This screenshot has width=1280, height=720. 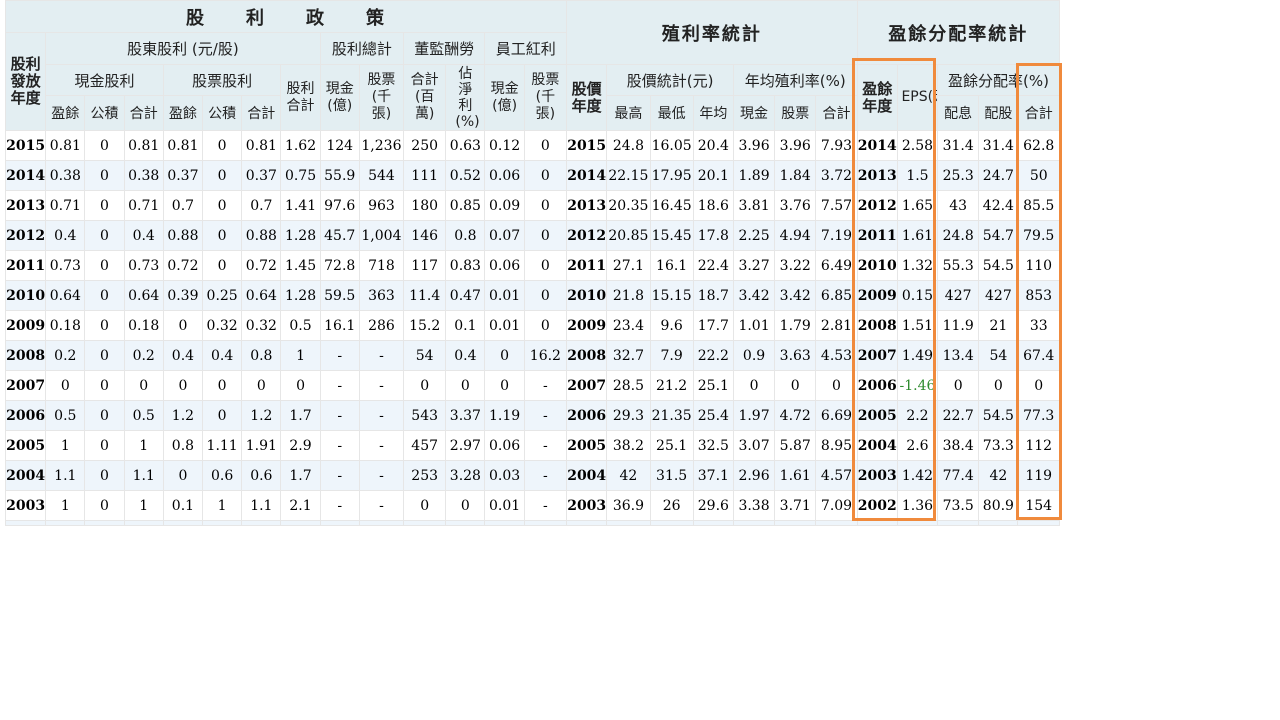 What do you see at coordinates (587, 235) in the screenshot?
I see `table-cell: 2012` at bounding box center [587, 235].